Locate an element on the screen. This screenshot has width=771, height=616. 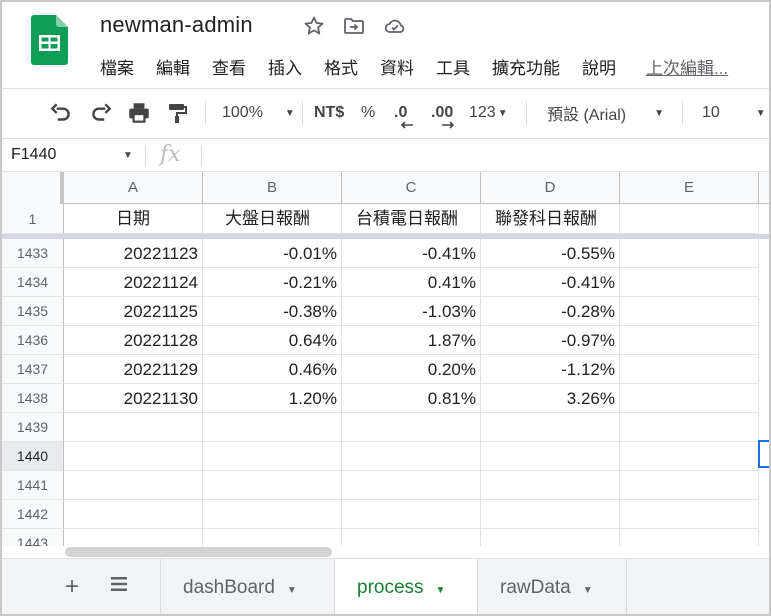
table-cell: 1.20% is located at coordinates (272, 398).